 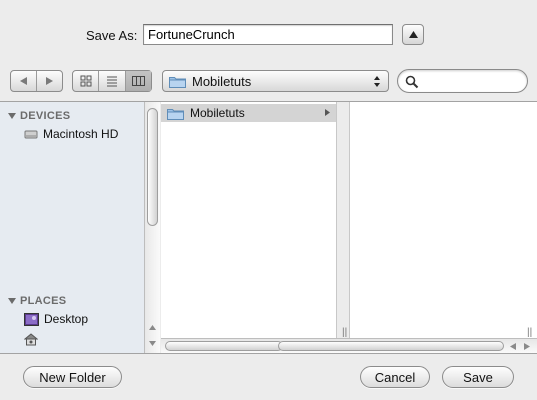 What do you see at coordinates (112, 35) in the screenshot?
I see `save-as-label: Save As:` at bounding box center [112, 35].